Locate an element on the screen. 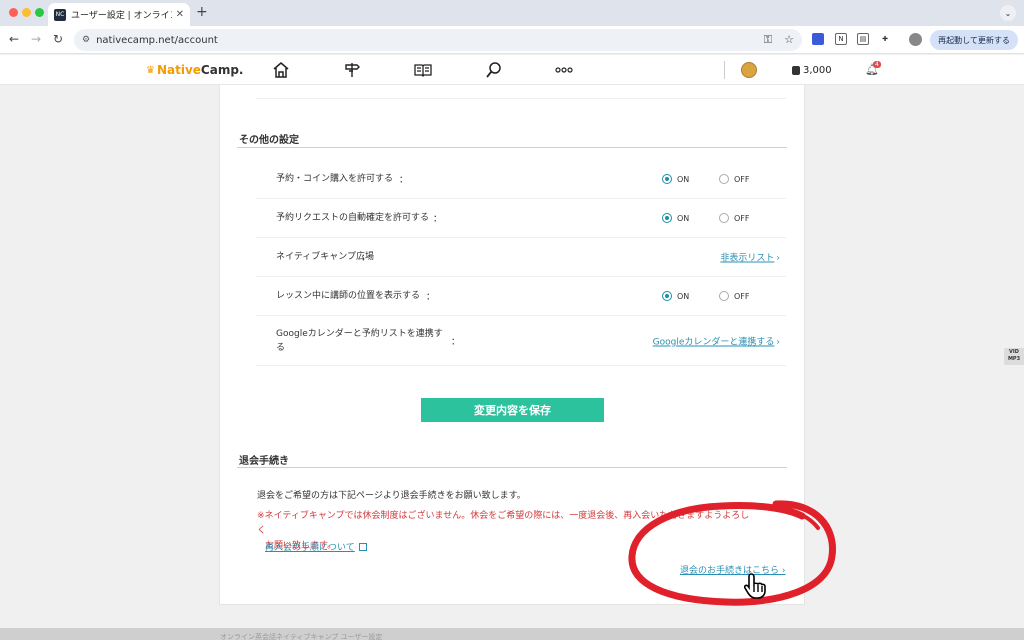 The image size is (1024, 640). notification-badge: 4 is located at coordinates (877, 64).